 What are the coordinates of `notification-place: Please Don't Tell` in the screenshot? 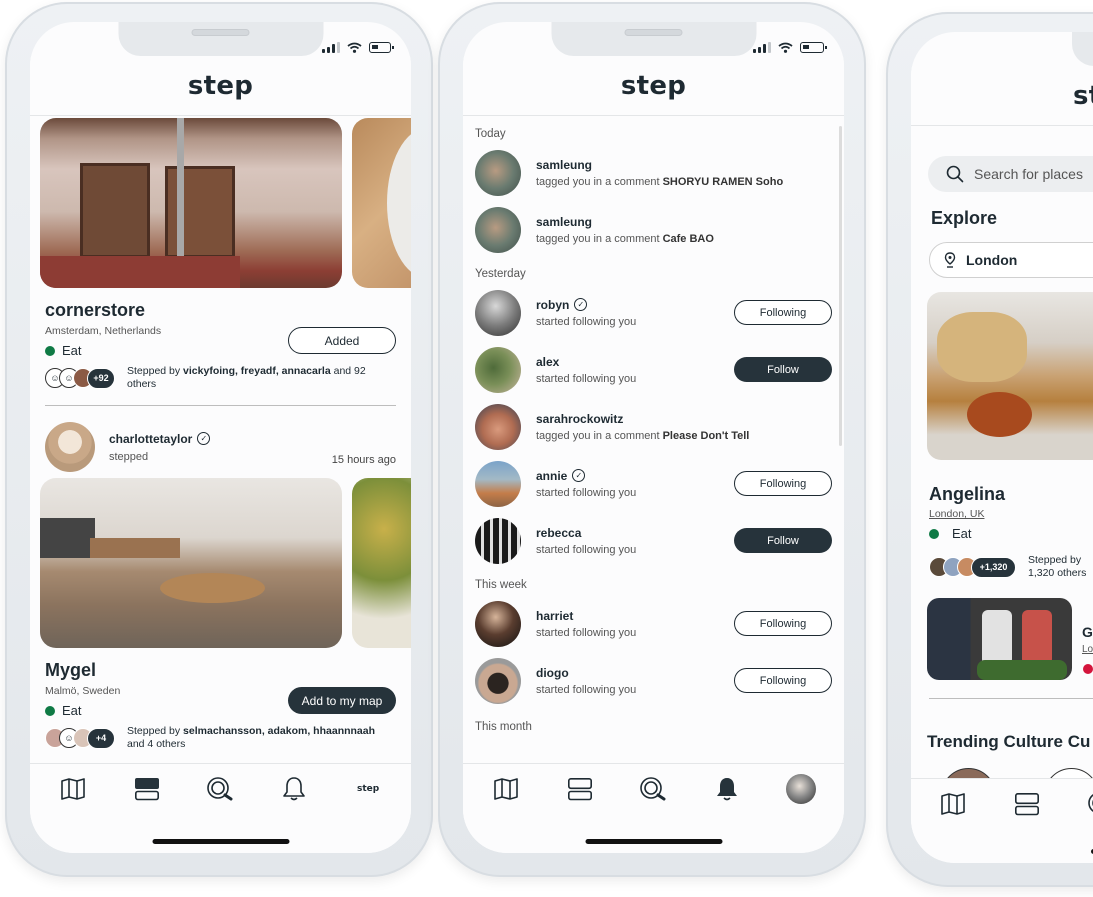 It's located at (706, 436).